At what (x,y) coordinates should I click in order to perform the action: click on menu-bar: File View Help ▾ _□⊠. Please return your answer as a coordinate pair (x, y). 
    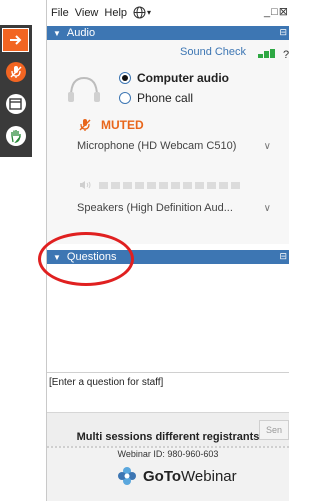
    Looking at the image, I should click on (168, 12).